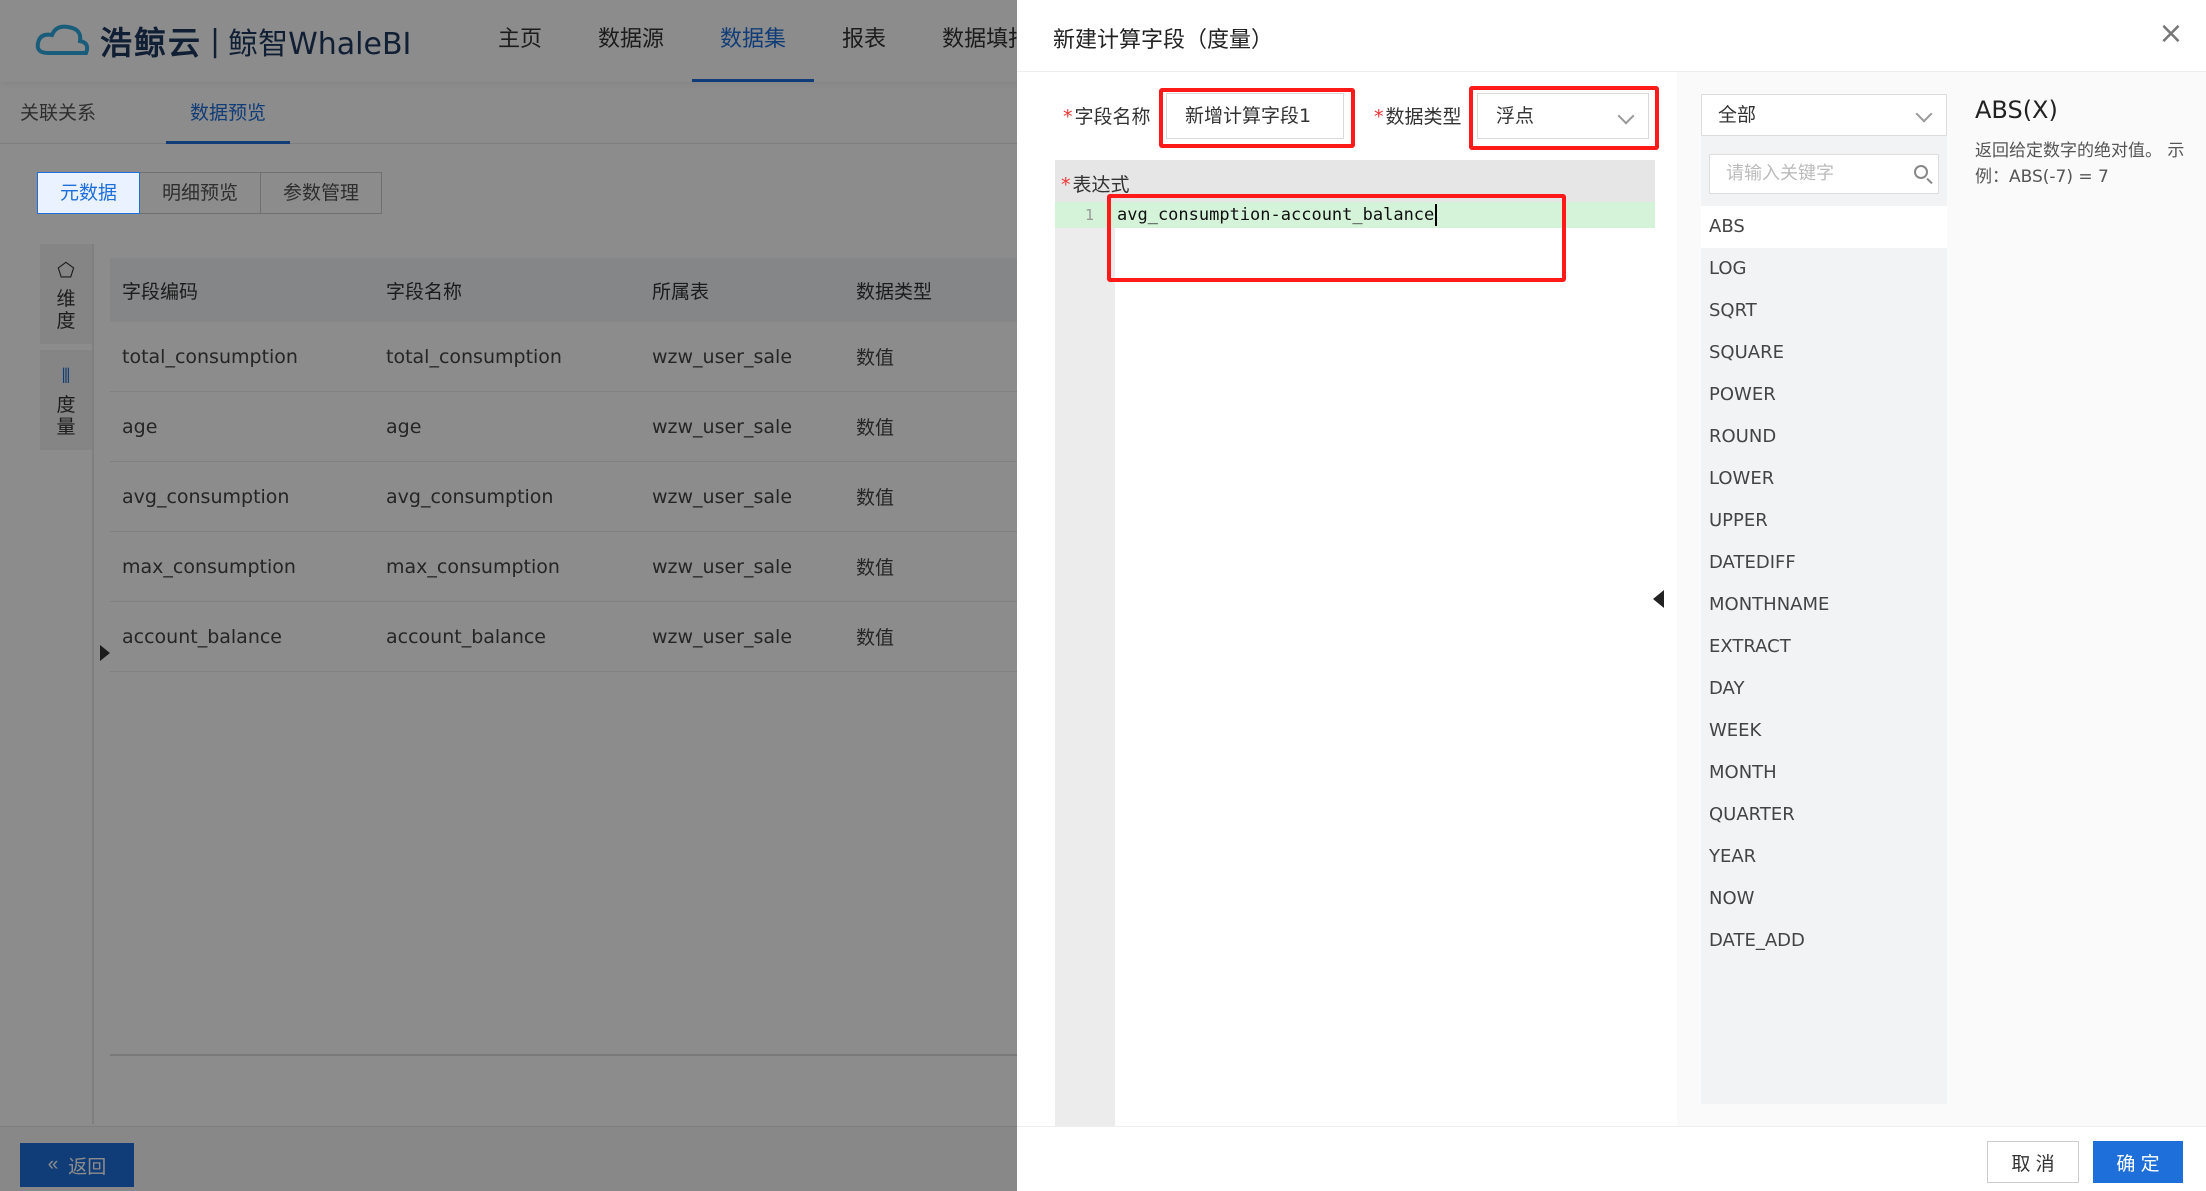 This screenshot has width=2206, height=1191. What do you see at coordinates (1355, 183) in the screenshot?
I see `expression-label: * 表达式` at bounding box center [1355, 183].